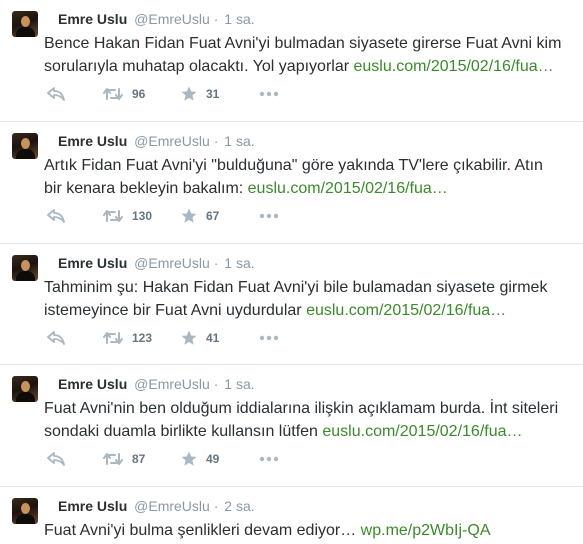  I want to click on retweet-count: 130, so click(142, 216).